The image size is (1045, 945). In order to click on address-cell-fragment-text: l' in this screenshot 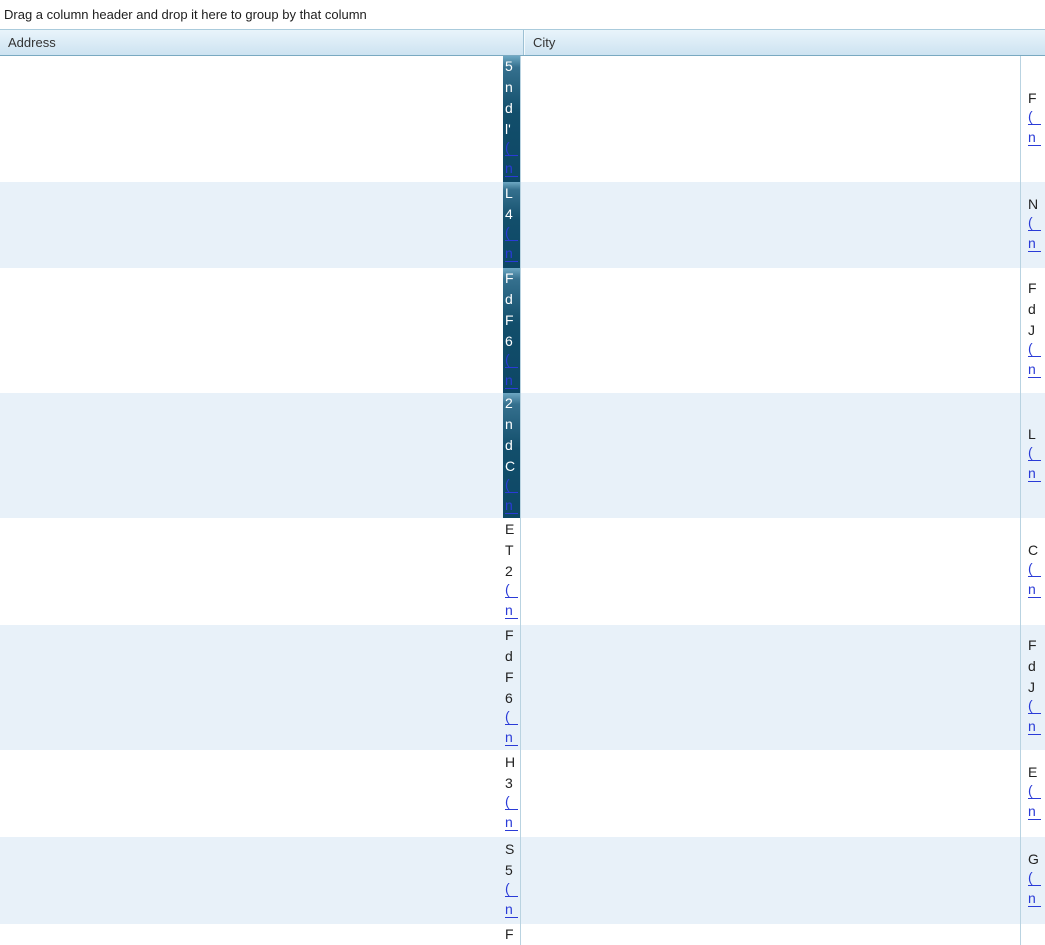, I will do `click(508, 129)`.